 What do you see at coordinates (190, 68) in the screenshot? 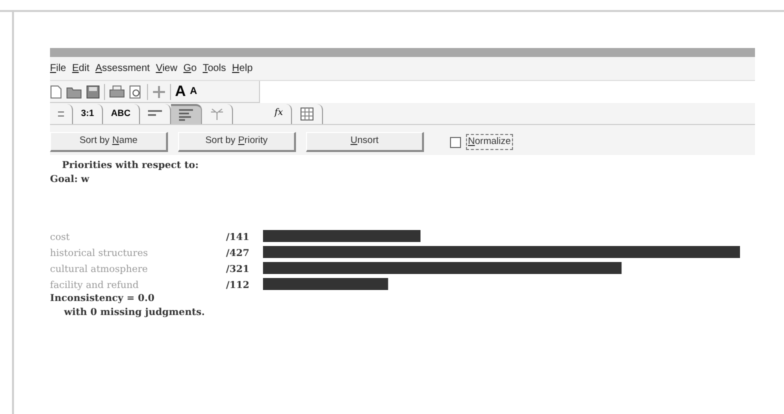
I see `menu-item: Go` at bounding box center [190, 68].